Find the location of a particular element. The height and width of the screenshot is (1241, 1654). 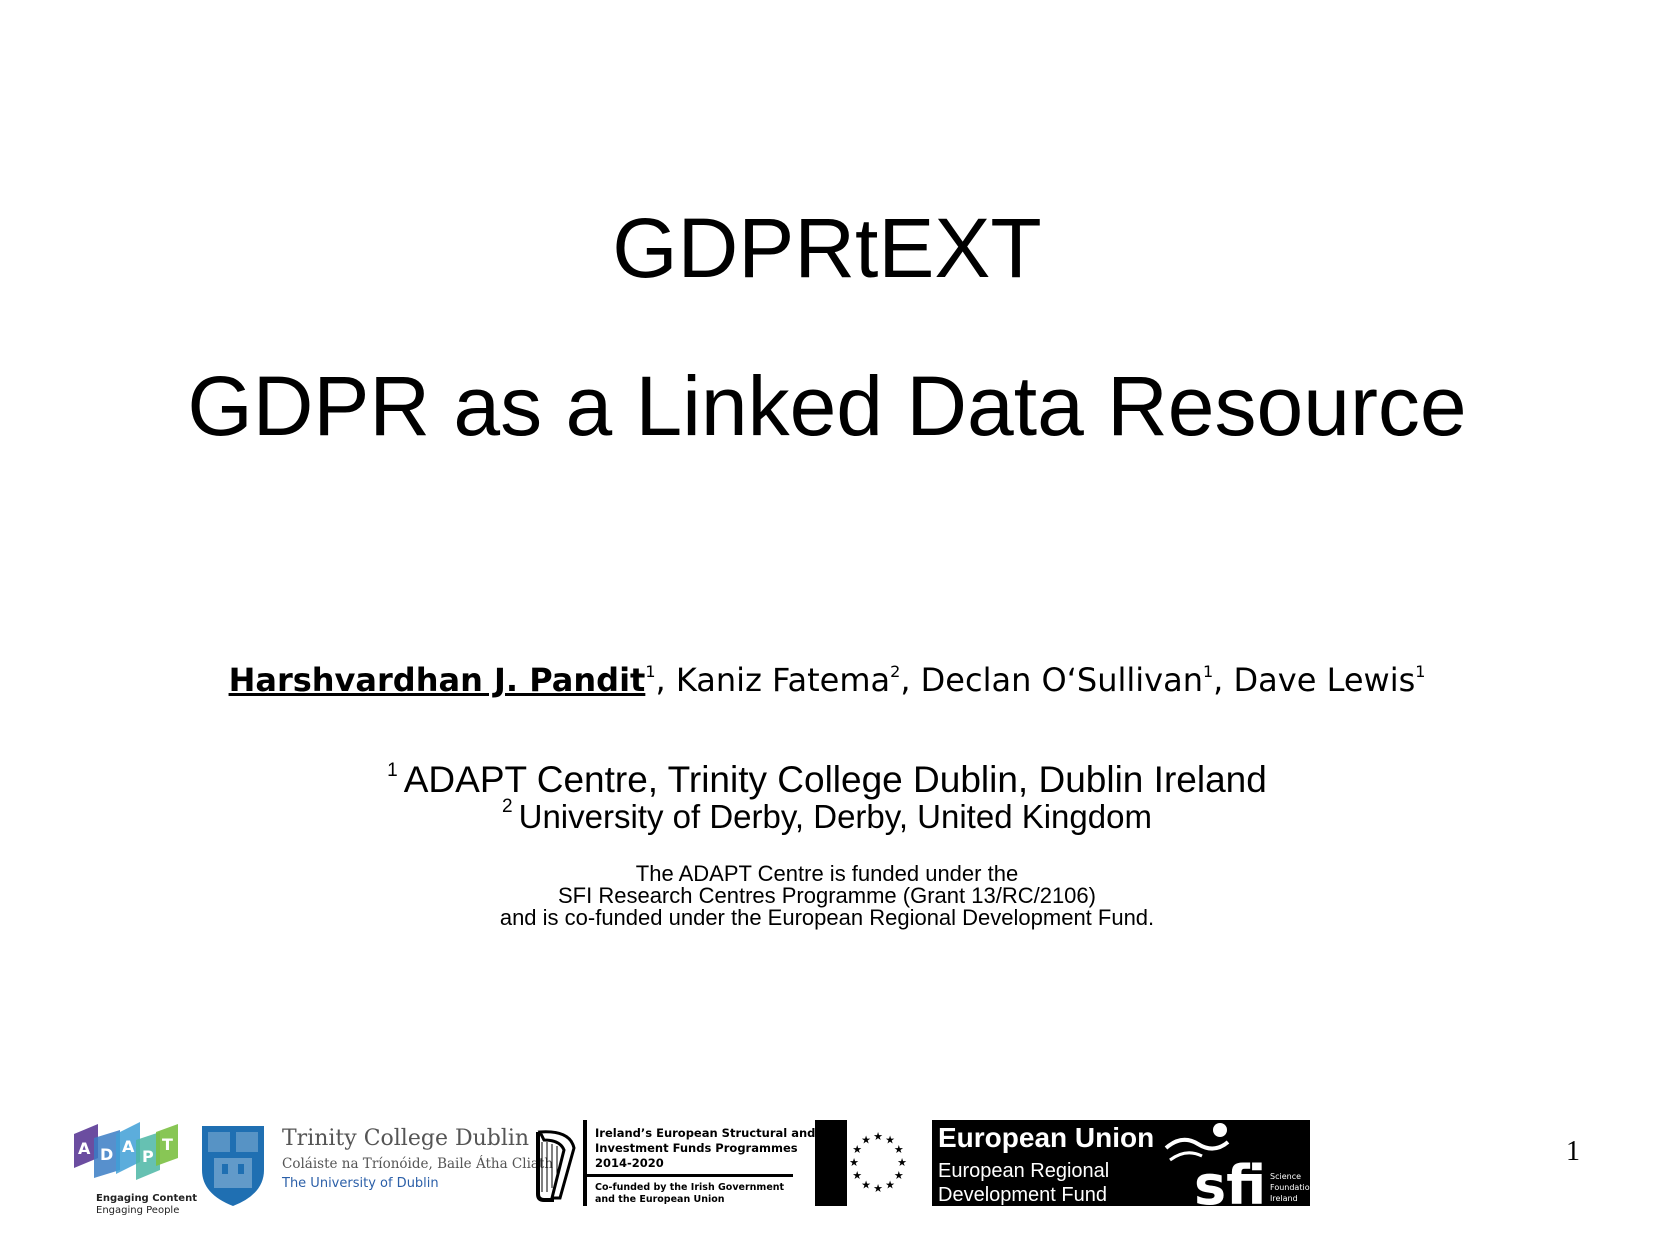

erdf-text: European Regional is located at coordinates (1024, 1171).